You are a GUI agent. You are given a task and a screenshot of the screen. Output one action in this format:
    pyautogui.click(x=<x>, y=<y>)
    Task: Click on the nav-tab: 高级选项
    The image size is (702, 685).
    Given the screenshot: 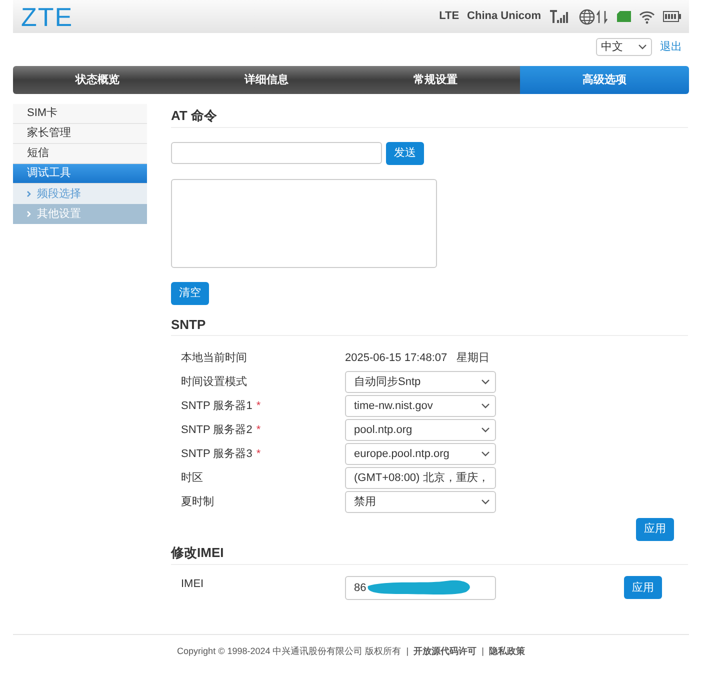 What is the action you would take?
    pyautogui.click(x=604, y=80)
    